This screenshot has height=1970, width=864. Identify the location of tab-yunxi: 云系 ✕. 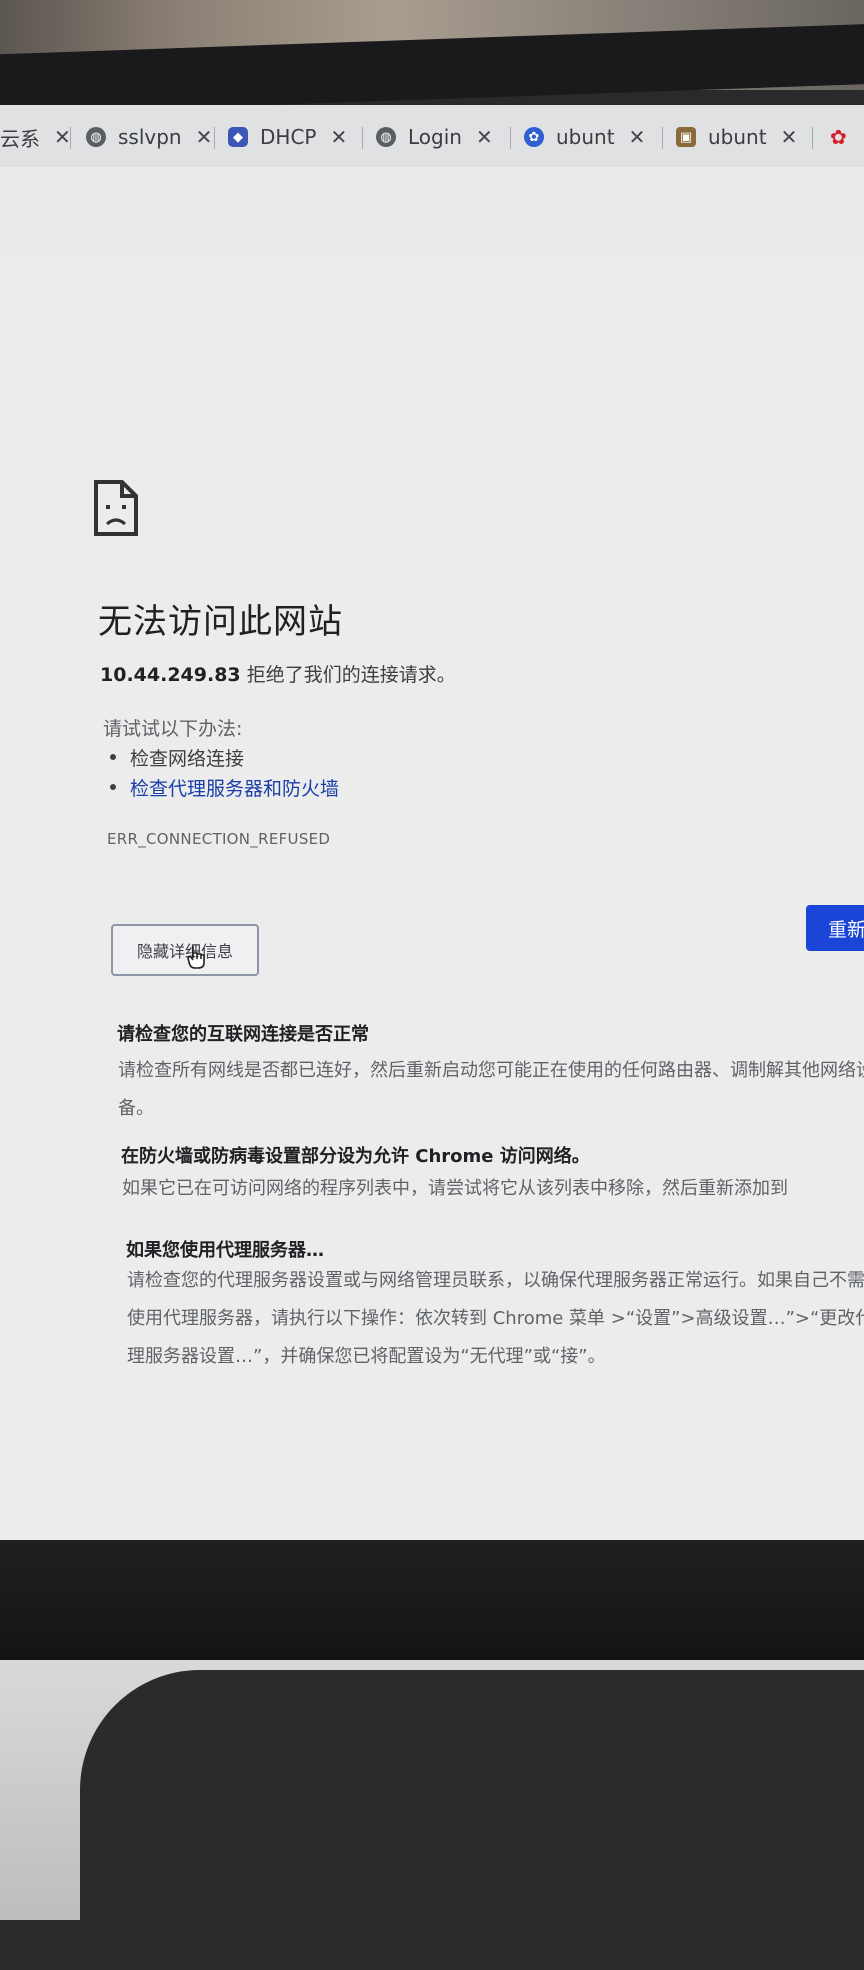
(35, 137).